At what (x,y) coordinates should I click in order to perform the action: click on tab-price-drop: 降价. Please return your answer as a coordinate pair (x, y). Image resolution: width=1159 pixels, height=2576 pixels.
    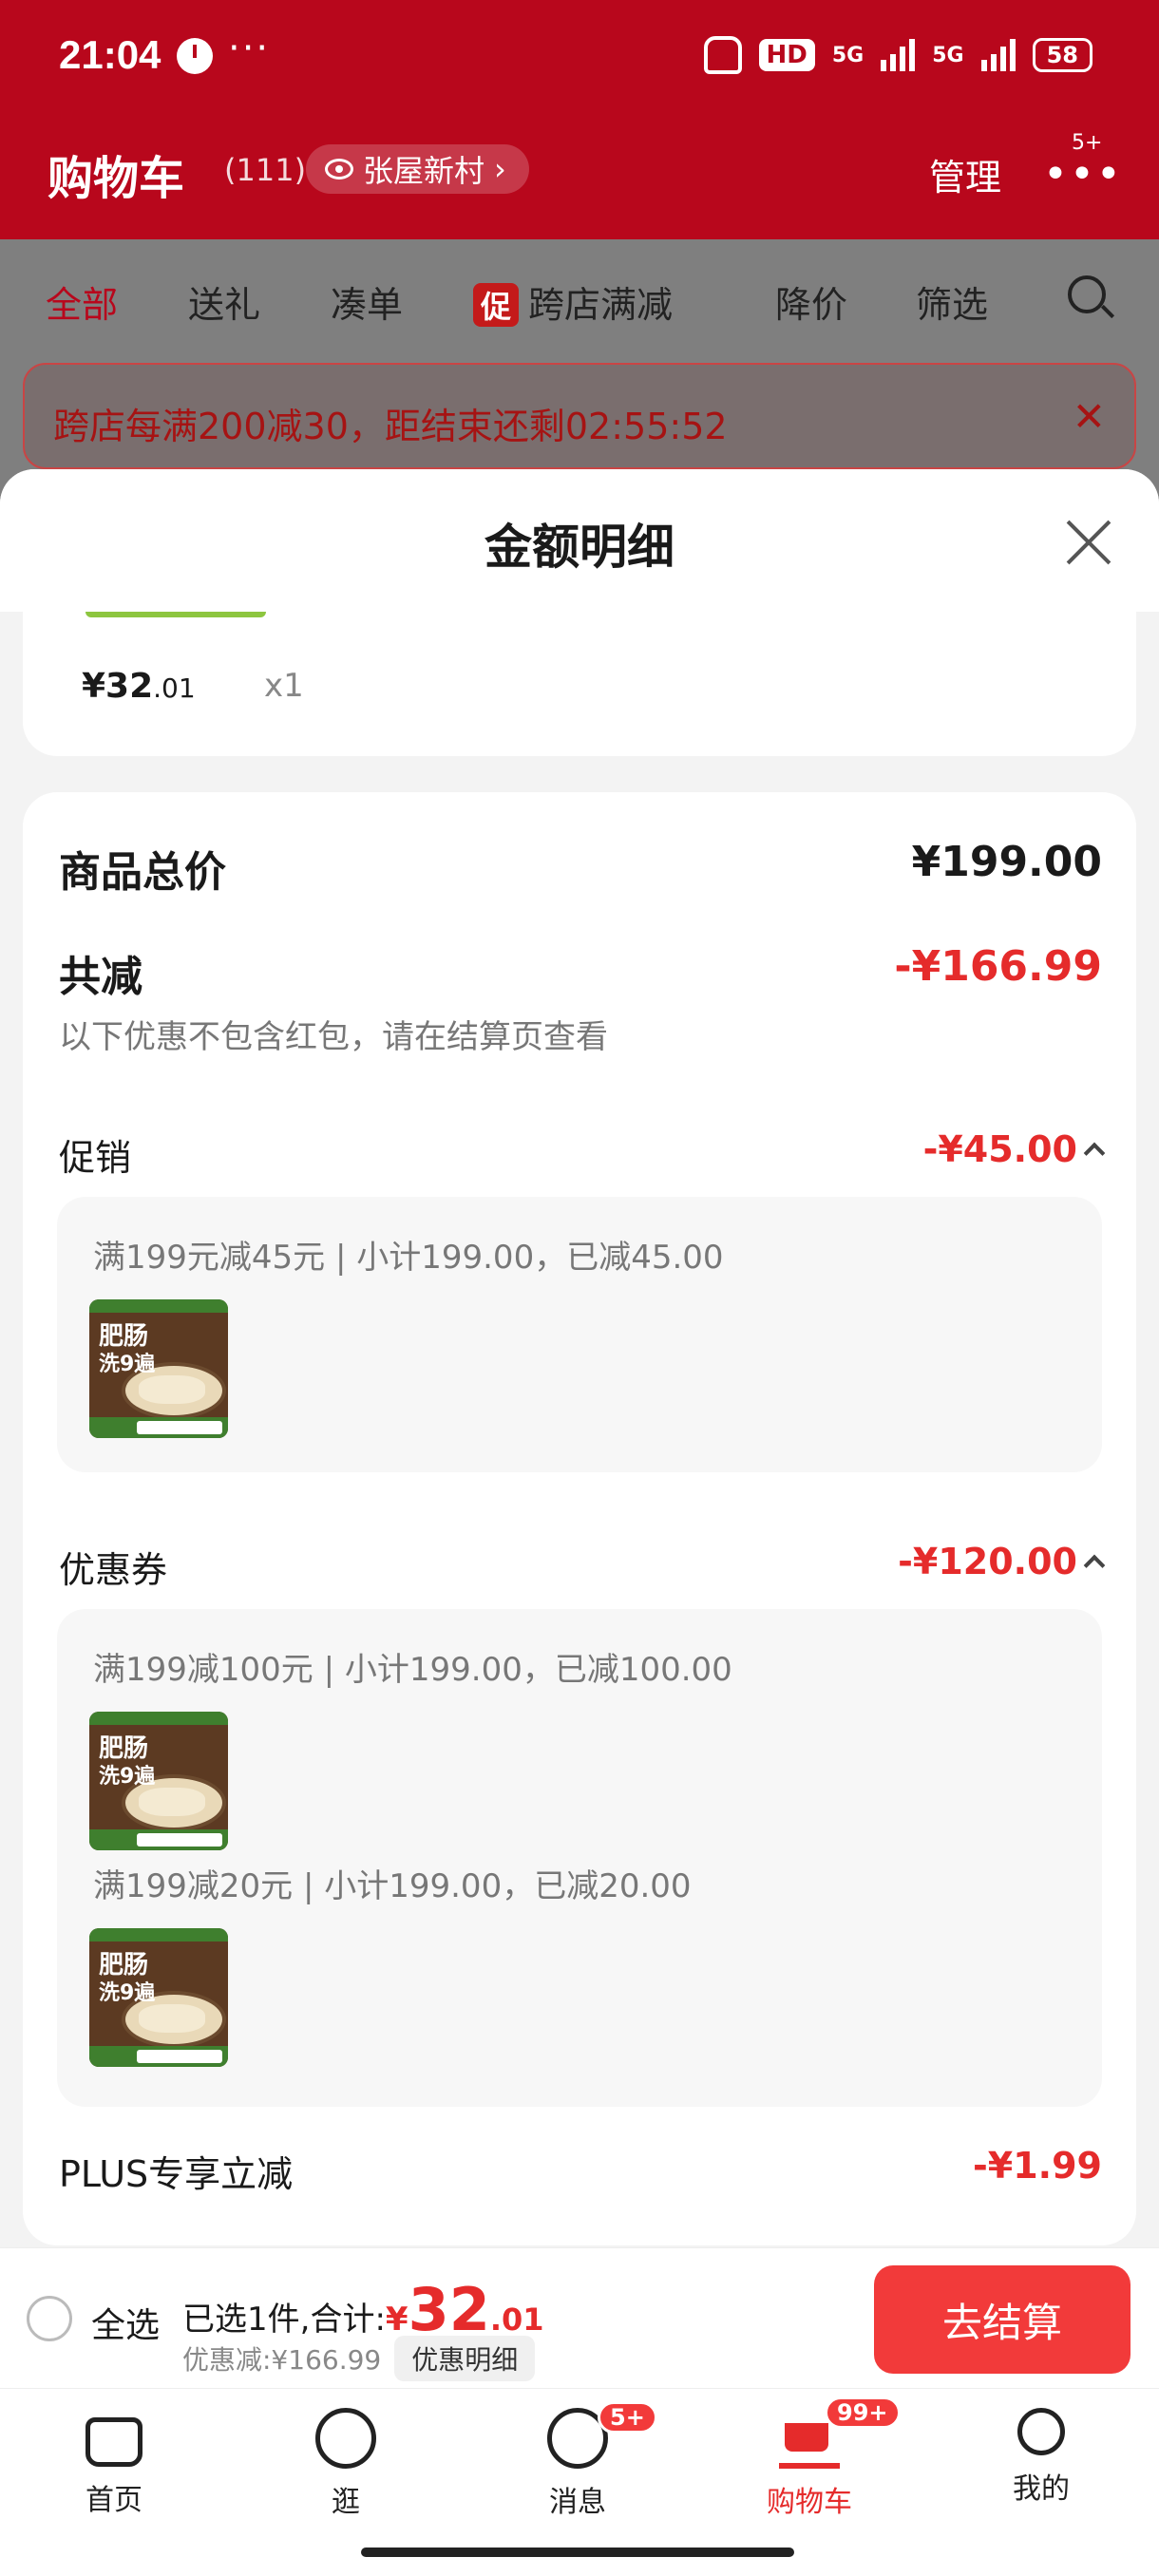
    Looking at the image, I should click on (811, 301).